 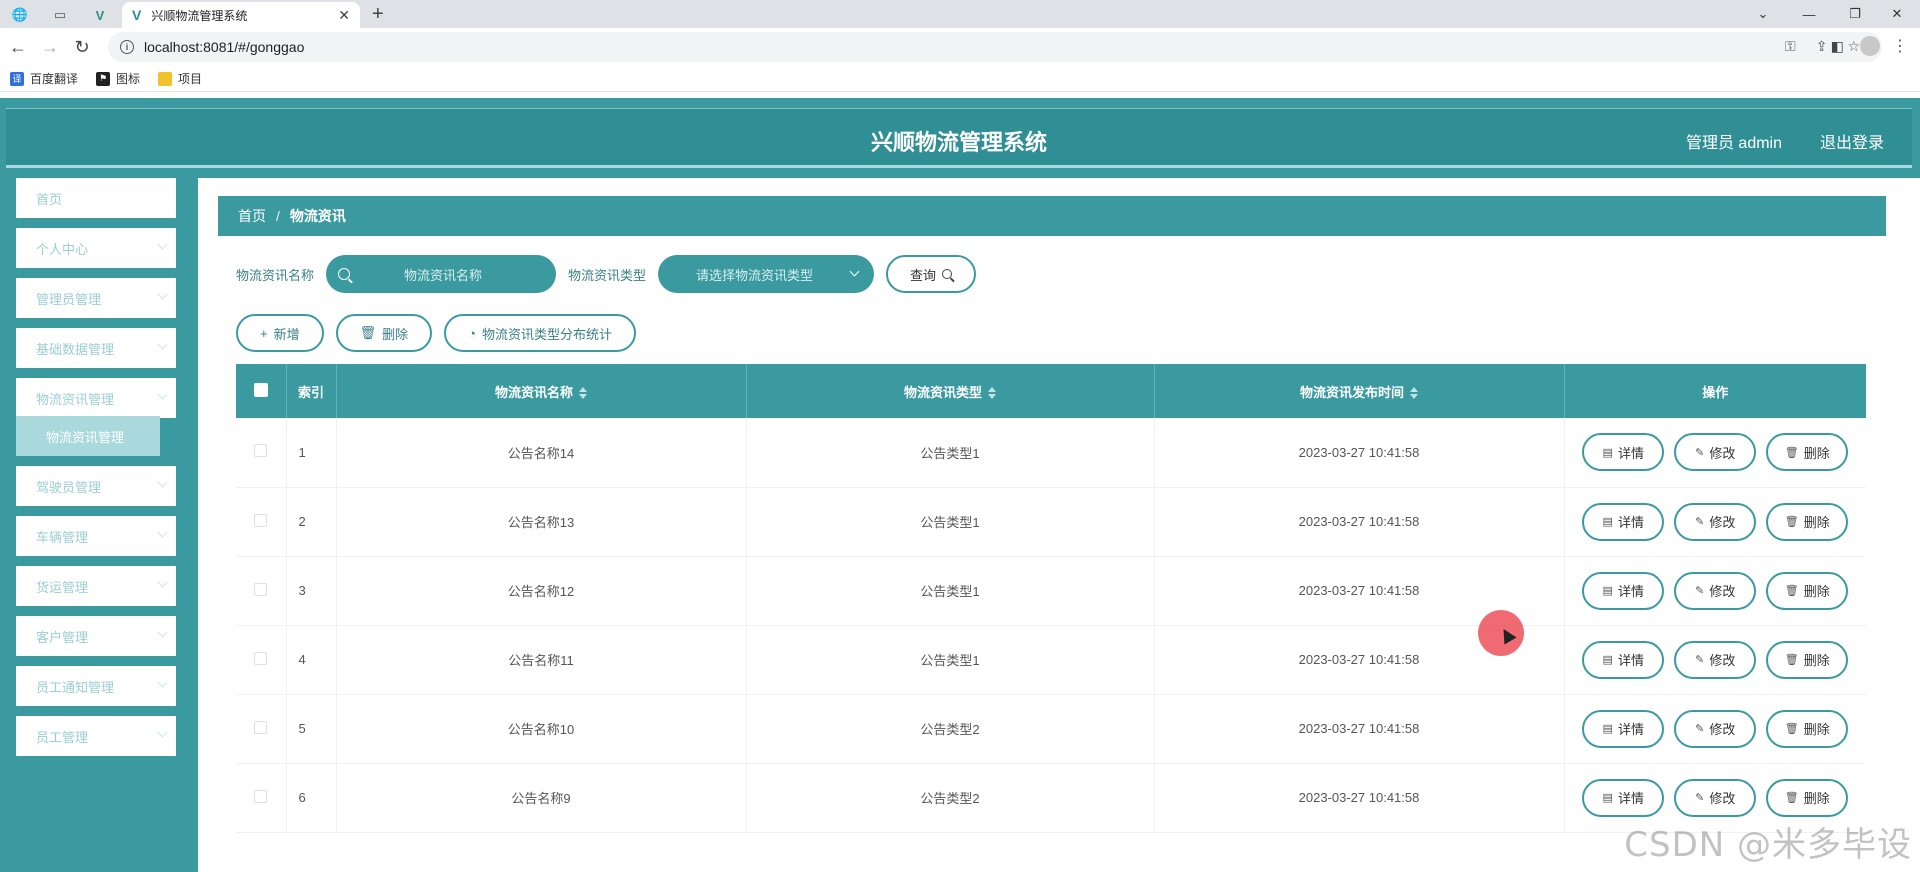 What do you see at coordinates (1853, 46) in the screenshot?
I see `star-icon: ☆` at bounding box center [1853, 46].